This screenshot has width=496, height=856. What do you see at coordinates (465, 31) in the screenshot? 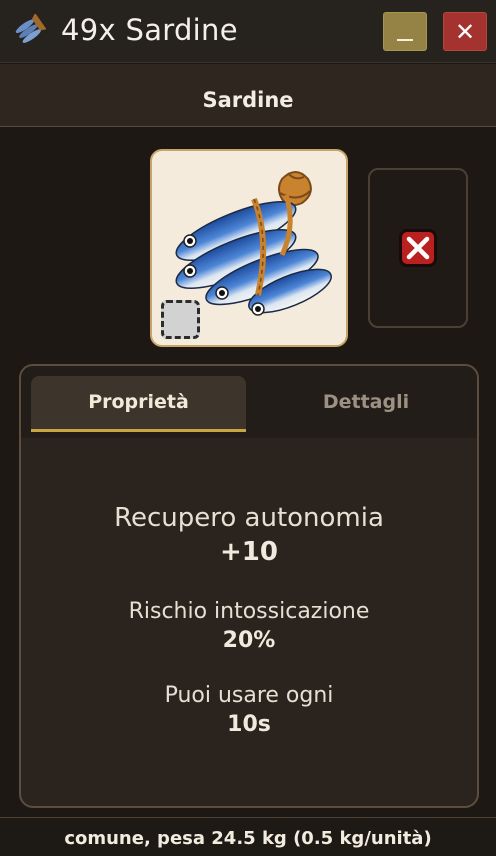
I see `close-button: ✕` at bounding box center [465, 31].